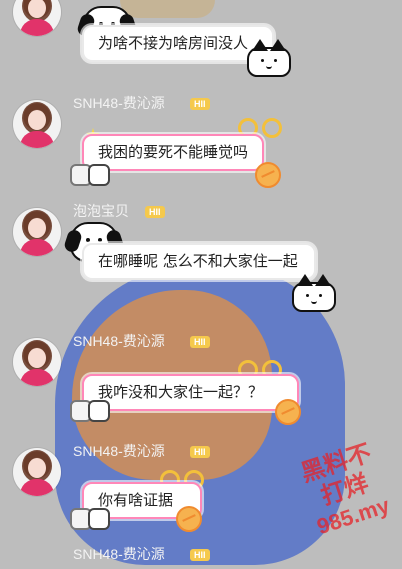 This screenshot has width=402, height=569. I want to click on message-bubble: 在哪睡呢 怎么不和大家住一起, so click(199, 261).